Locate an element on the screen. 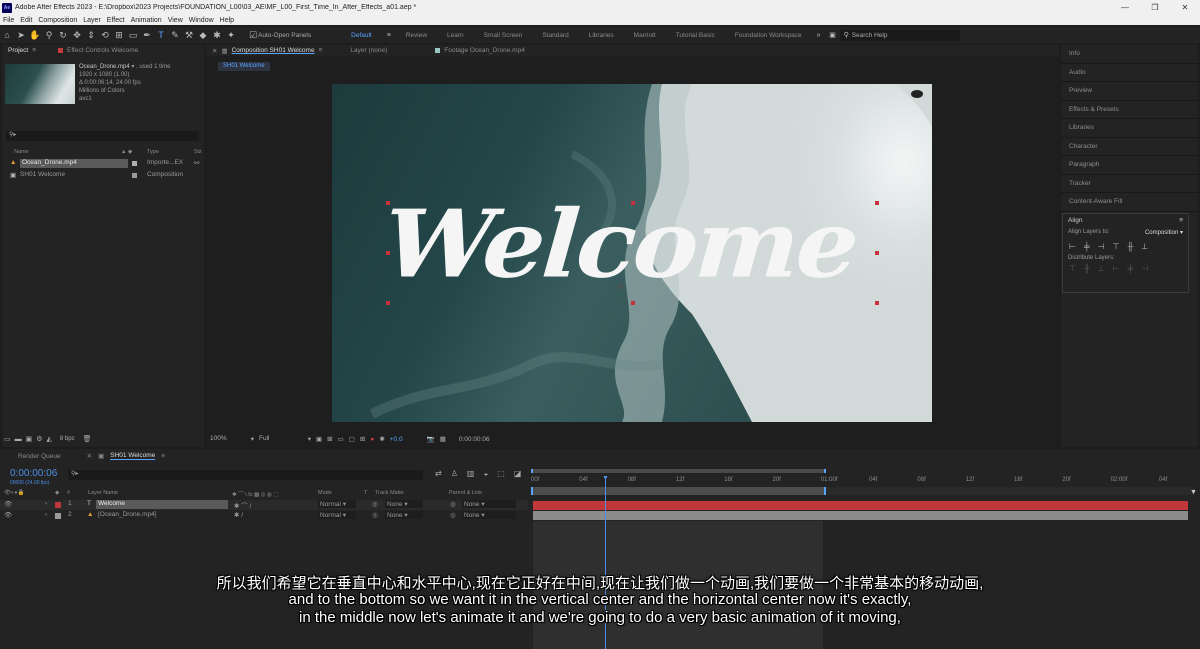 Image resolution: width=1200 pixels, height=649 pixels. collapse-switch-icon: ✱ / is located at coordinates (238, 515).